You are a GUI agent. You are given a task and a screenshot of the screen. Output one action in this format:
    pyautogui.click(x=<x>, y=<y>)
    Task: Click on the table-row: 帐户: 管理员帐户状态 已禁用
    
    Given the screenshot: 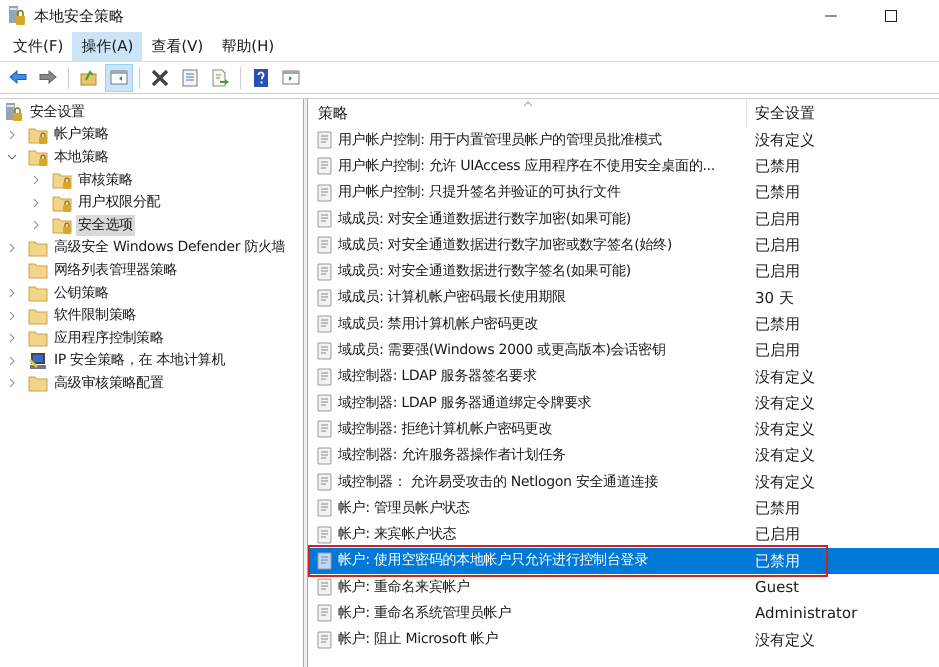 What is the action you would take?
    pyautogui.click(x=623, y=508)
    